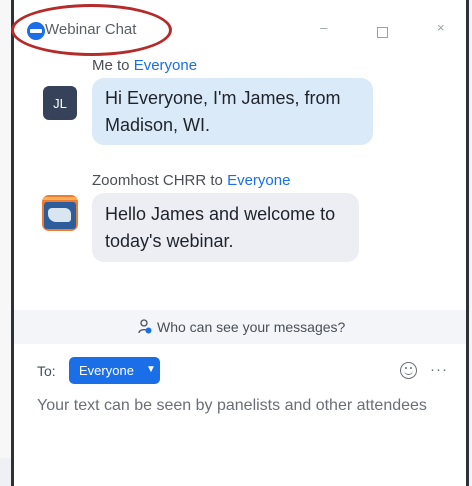 This screenshot has width=472, height=486. What do you see at coordinates (106, 370) in the screenshot?
I see `recipient-dropdown-label: Everyone` at bounding box center [106, 370].